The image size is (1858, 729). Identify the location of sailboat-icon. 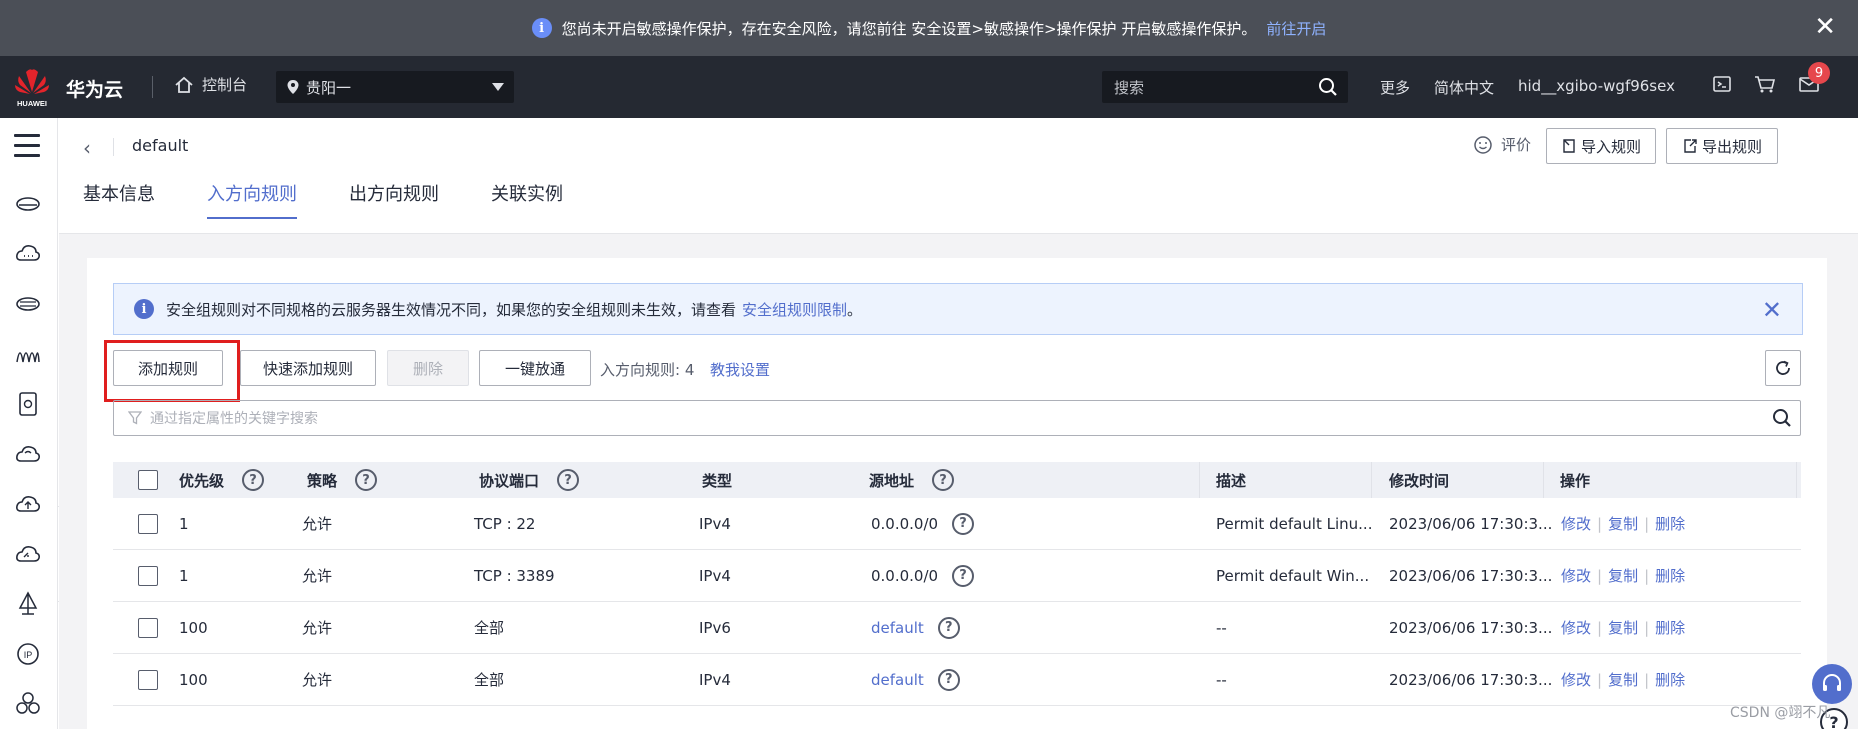
(28, 604).